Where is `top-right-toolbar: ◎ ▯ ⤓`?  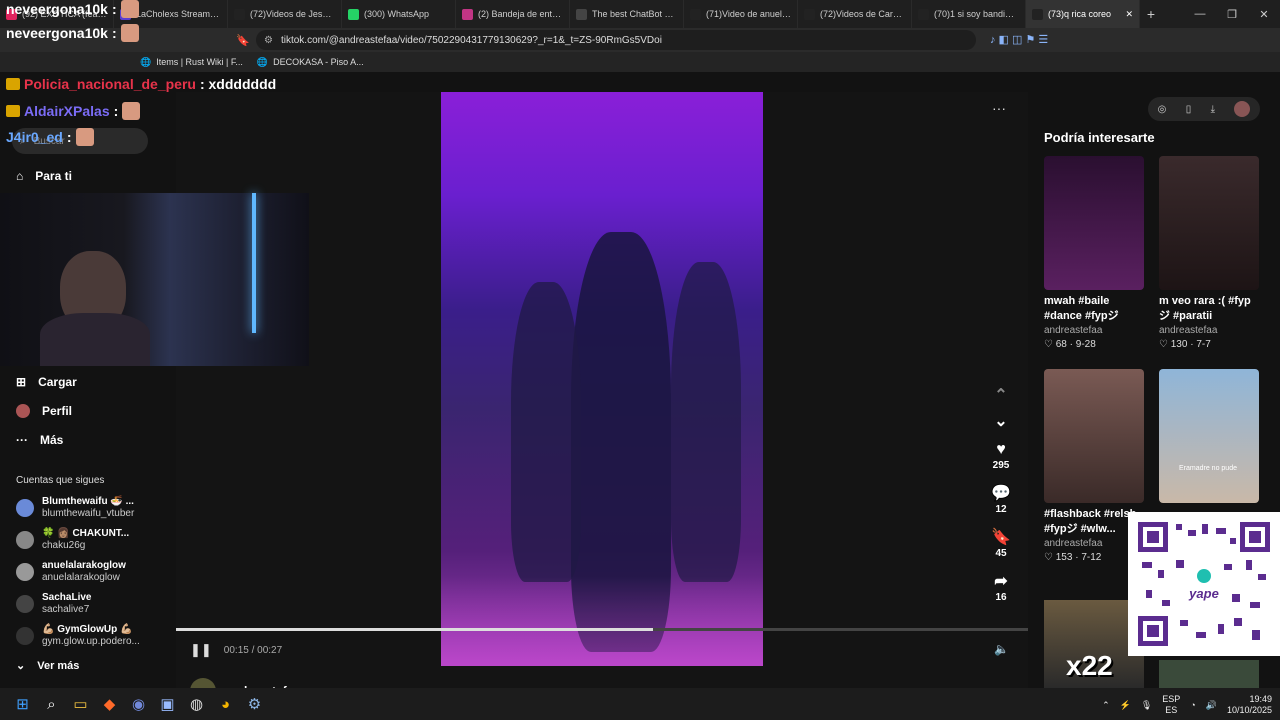 top-right-toolbar: ◎ ▯ ⤓ is located at coordinates (1204, 109).